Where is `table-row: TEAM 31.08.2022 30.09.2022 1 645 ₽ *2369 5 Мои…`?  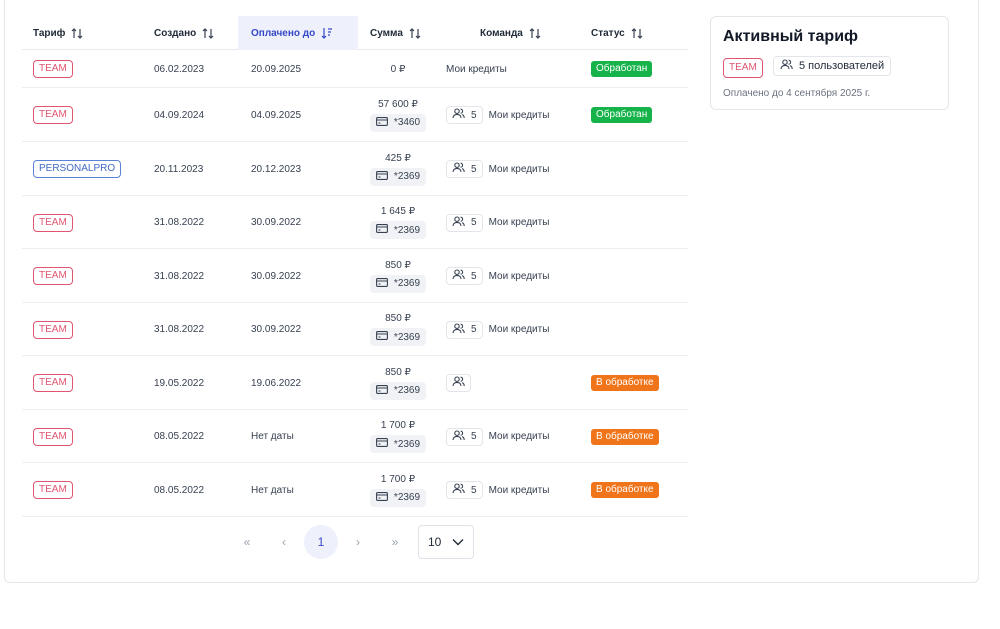
table-row: TEAM 31.08.2022 30.09.2022 1 645 ₽ *2369 5 Мои… is located at coordinates (355, 222).